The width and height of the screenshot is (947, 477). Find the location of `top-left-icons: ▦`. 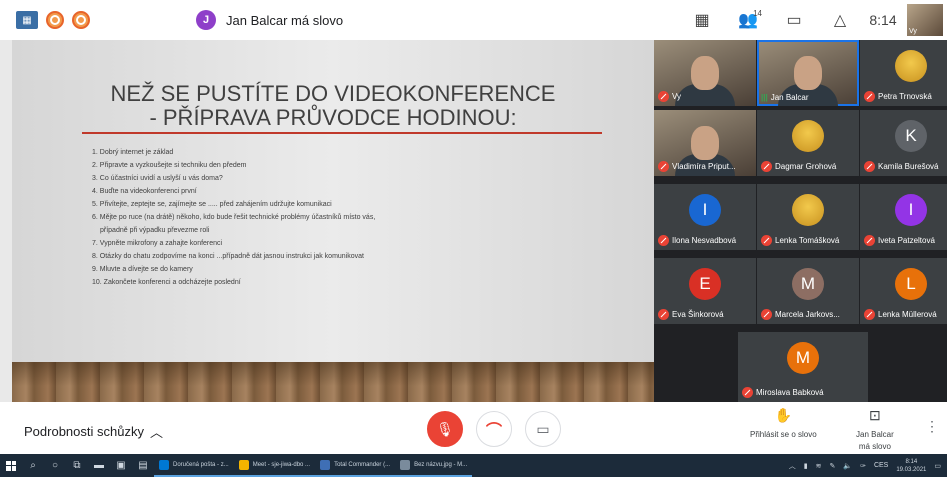

top-left-icons: ▦ is located at coordinates (45, 20).